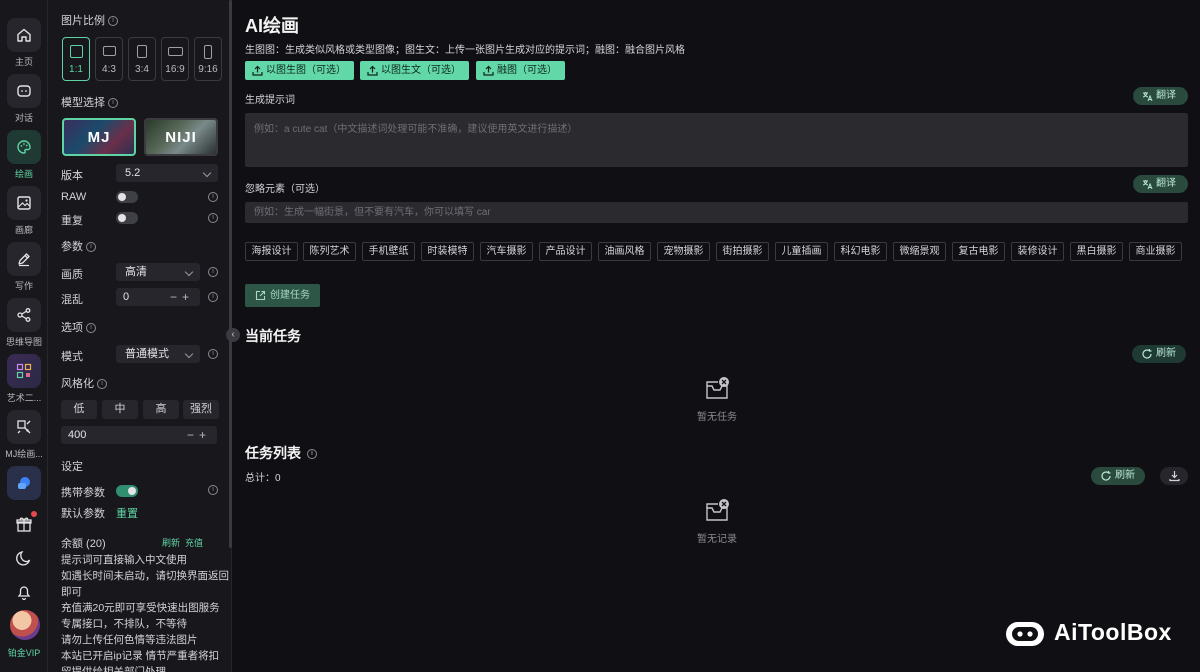 Image resolution: width=1200 pixels, height=672 pixels. I want to click on vip-badge: 铂金VIP, so click(24, 653).